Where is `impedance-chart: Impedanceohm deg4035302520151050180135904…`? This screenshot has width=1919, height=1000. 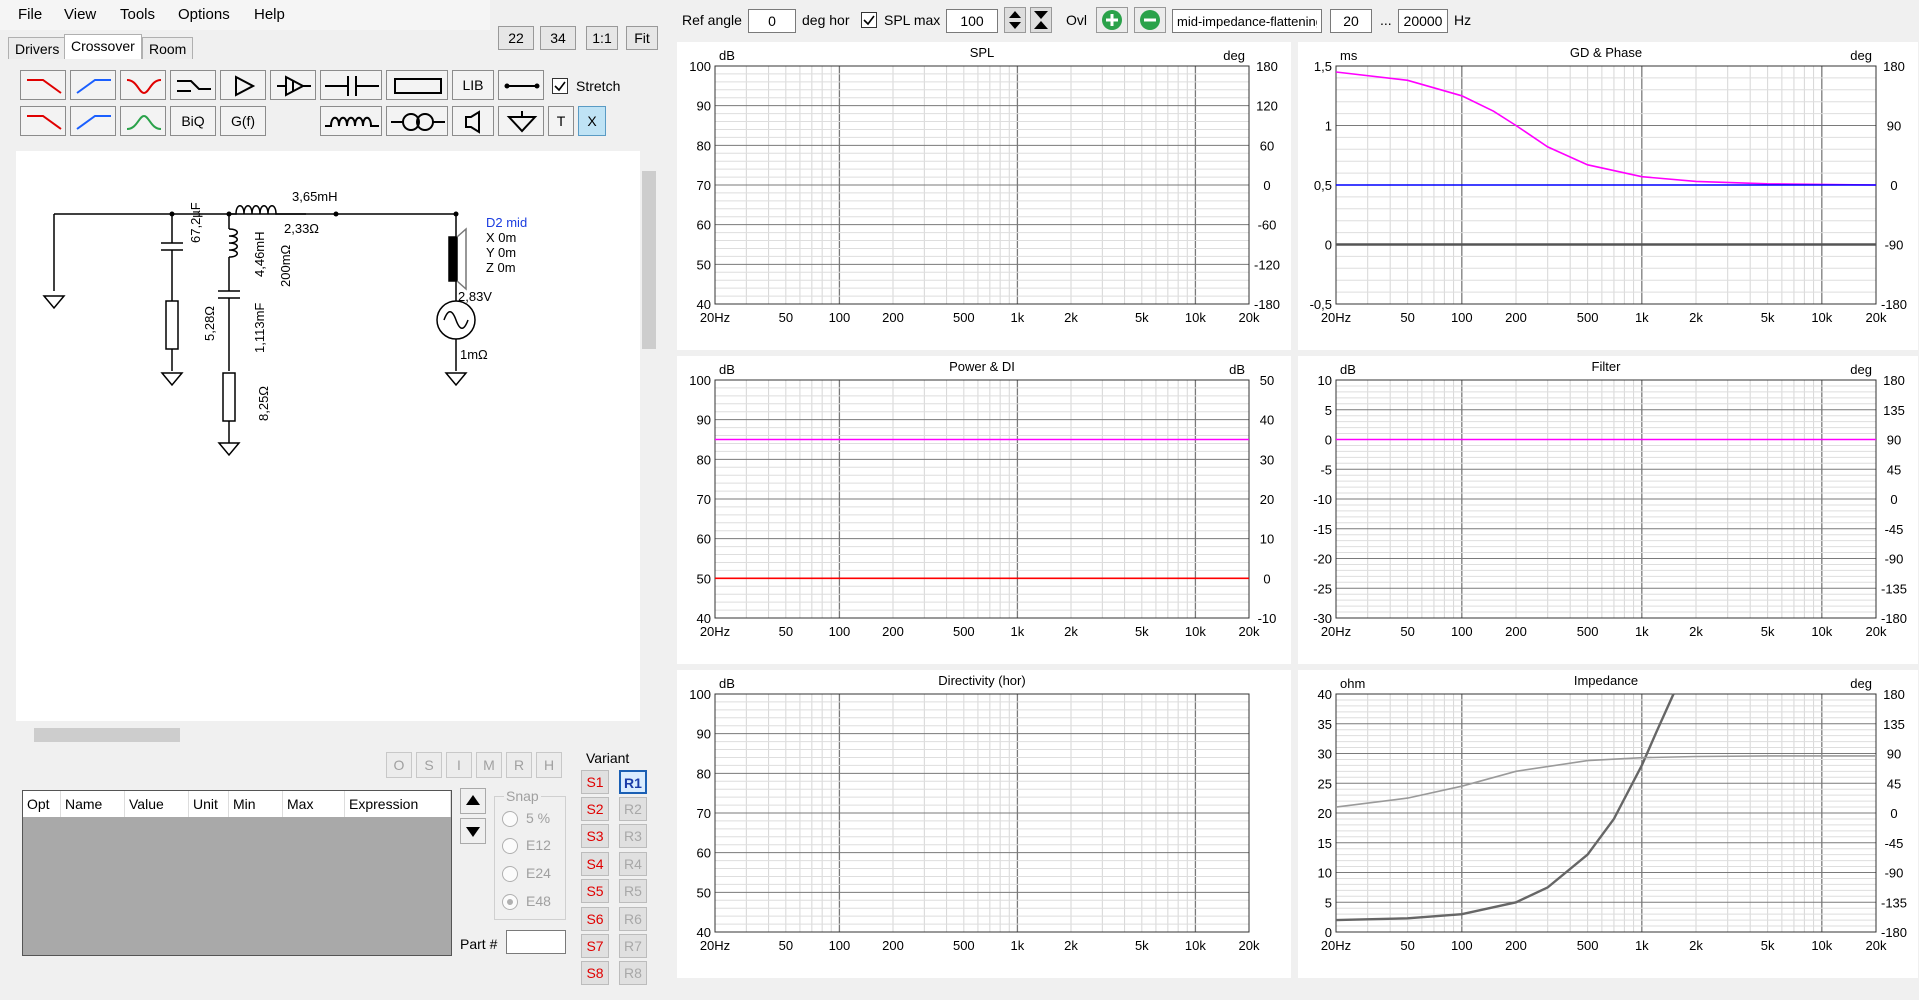
impedance-chart: Impedanceohm deg4035302520151050180135904… is located at coordinates (1612, 813).